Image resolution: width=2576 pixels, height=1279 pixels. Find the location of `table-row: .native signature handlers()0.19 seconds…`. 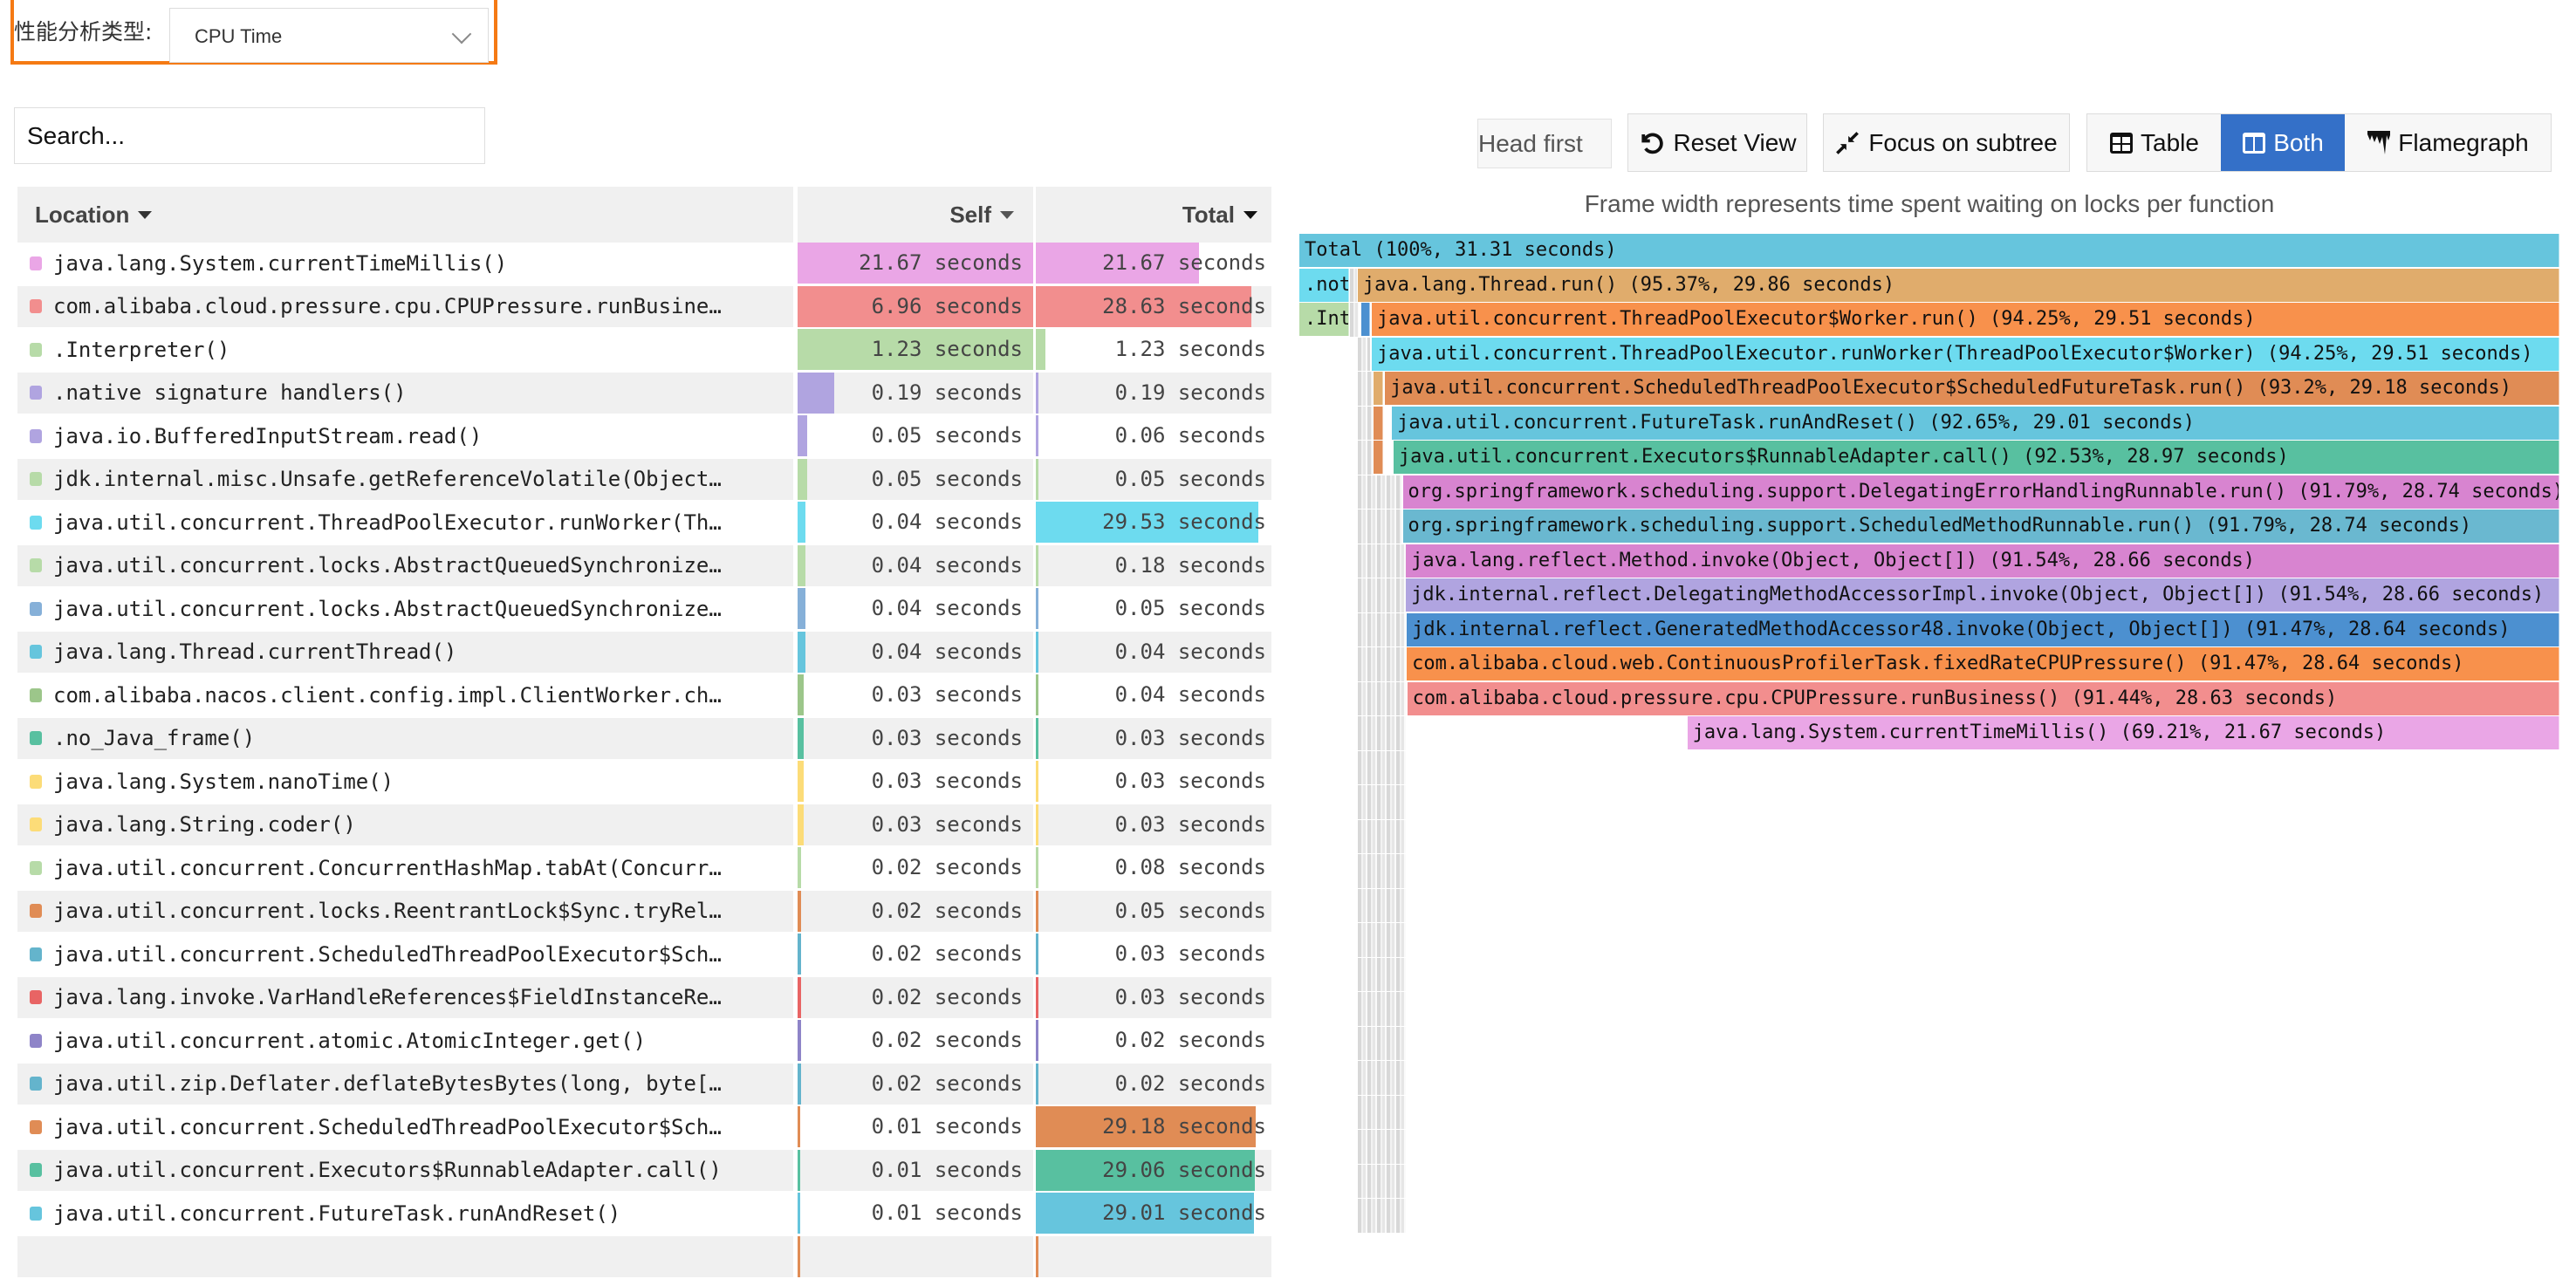

table-row: .native signature handlers()0.19 seconds… is located at coordinates (644, 394).